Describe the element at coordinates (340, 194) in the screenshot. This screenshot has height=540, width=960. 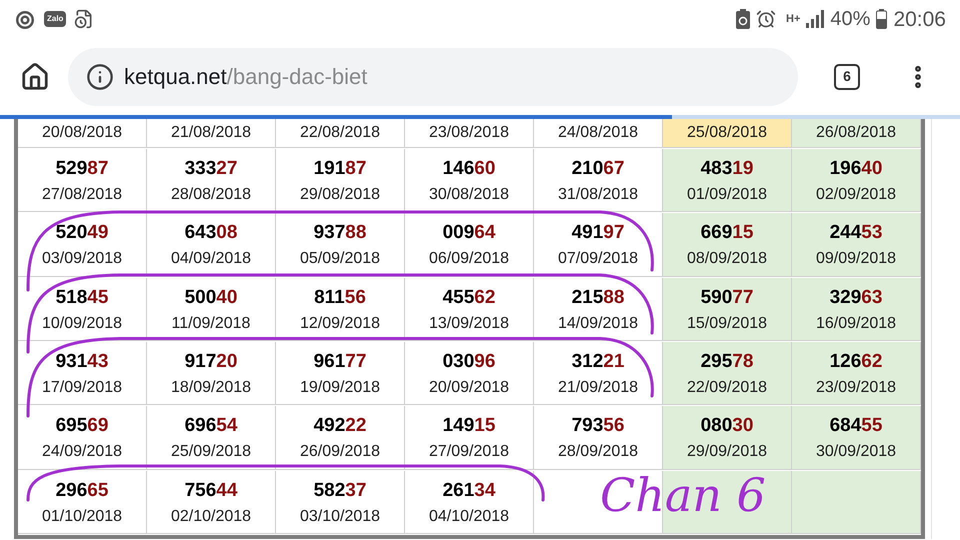
I see `date-label: 29/08/2018` at that location.